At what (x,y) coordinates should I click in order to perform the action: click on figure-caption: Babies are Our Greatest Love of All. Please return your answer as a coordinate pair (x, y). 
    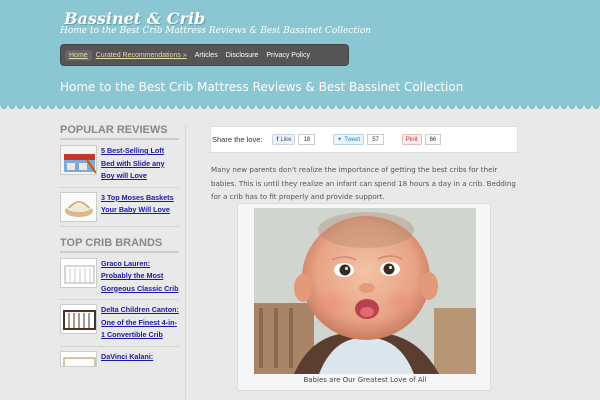
    Looking at the image, I should click on (365, 380).